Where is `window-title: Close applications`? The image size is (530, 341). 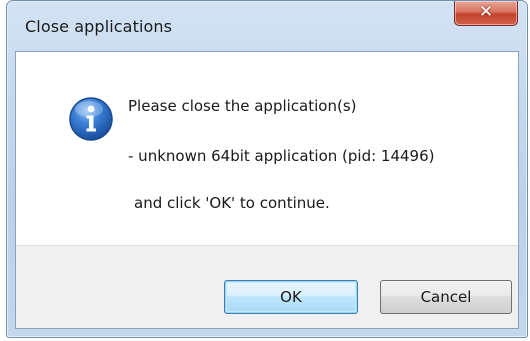
window-title: Close applications is located at coordinates (99, 26).